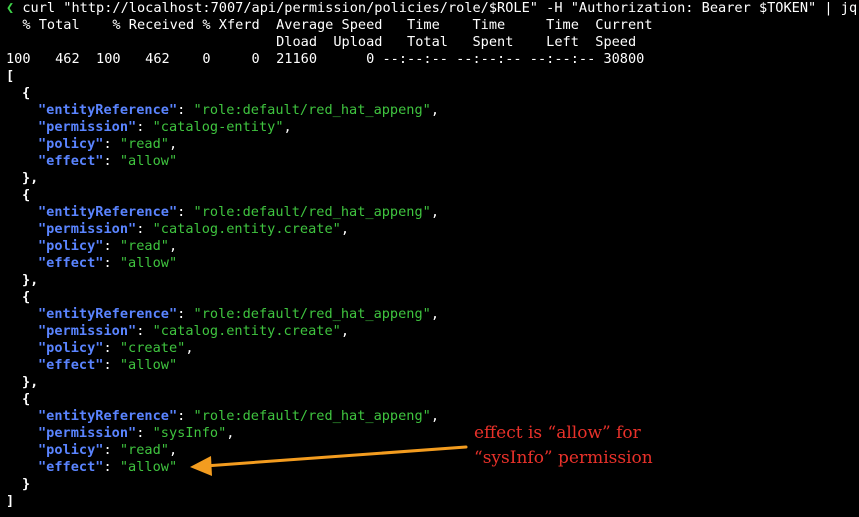  I want to click on annotation-line-1: effect is “allow” for, so click(557, 433).